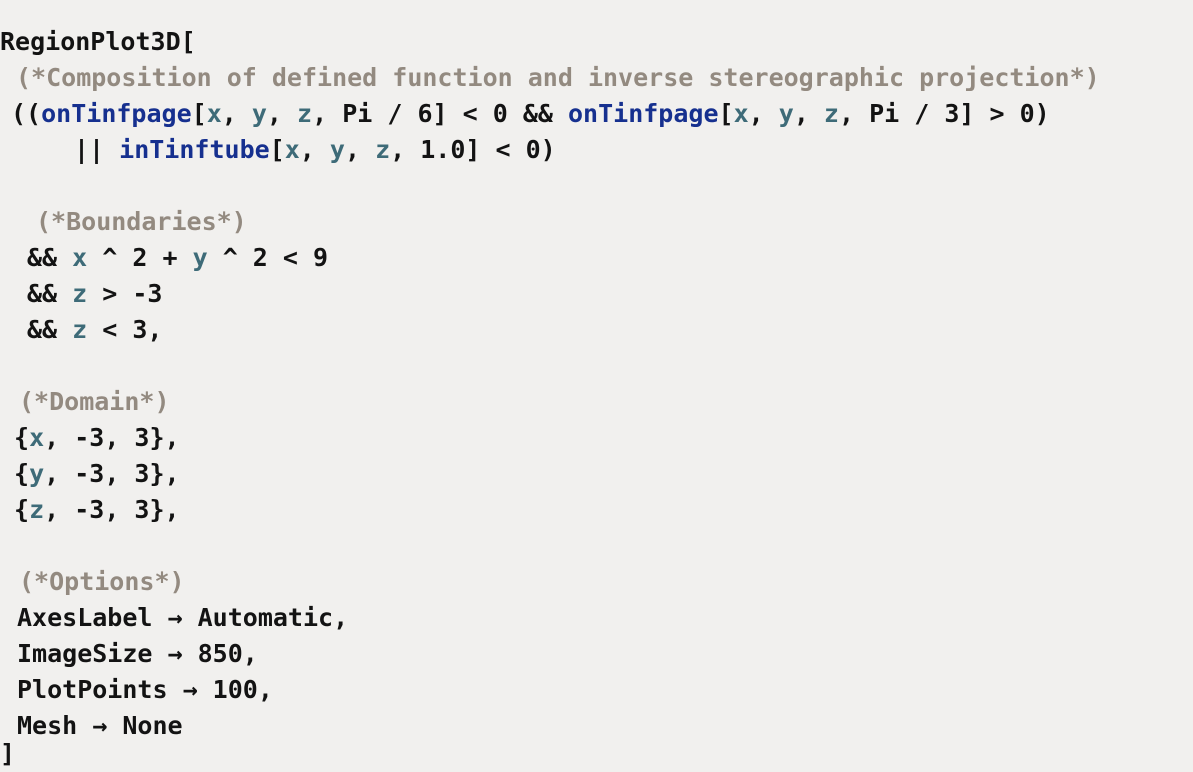  I want to click on brace-open-y: {, so click(22, 473).